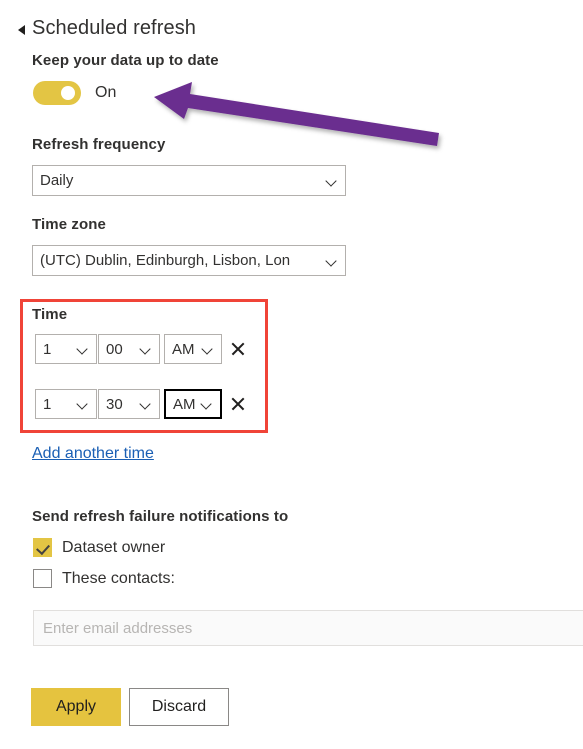 The height and width of the screenshot is (749, 583). What do you see at coordinates (42, 547) in the screenshot?
I see `dataset-owner-checkbox` at bounding box center [42, 547].